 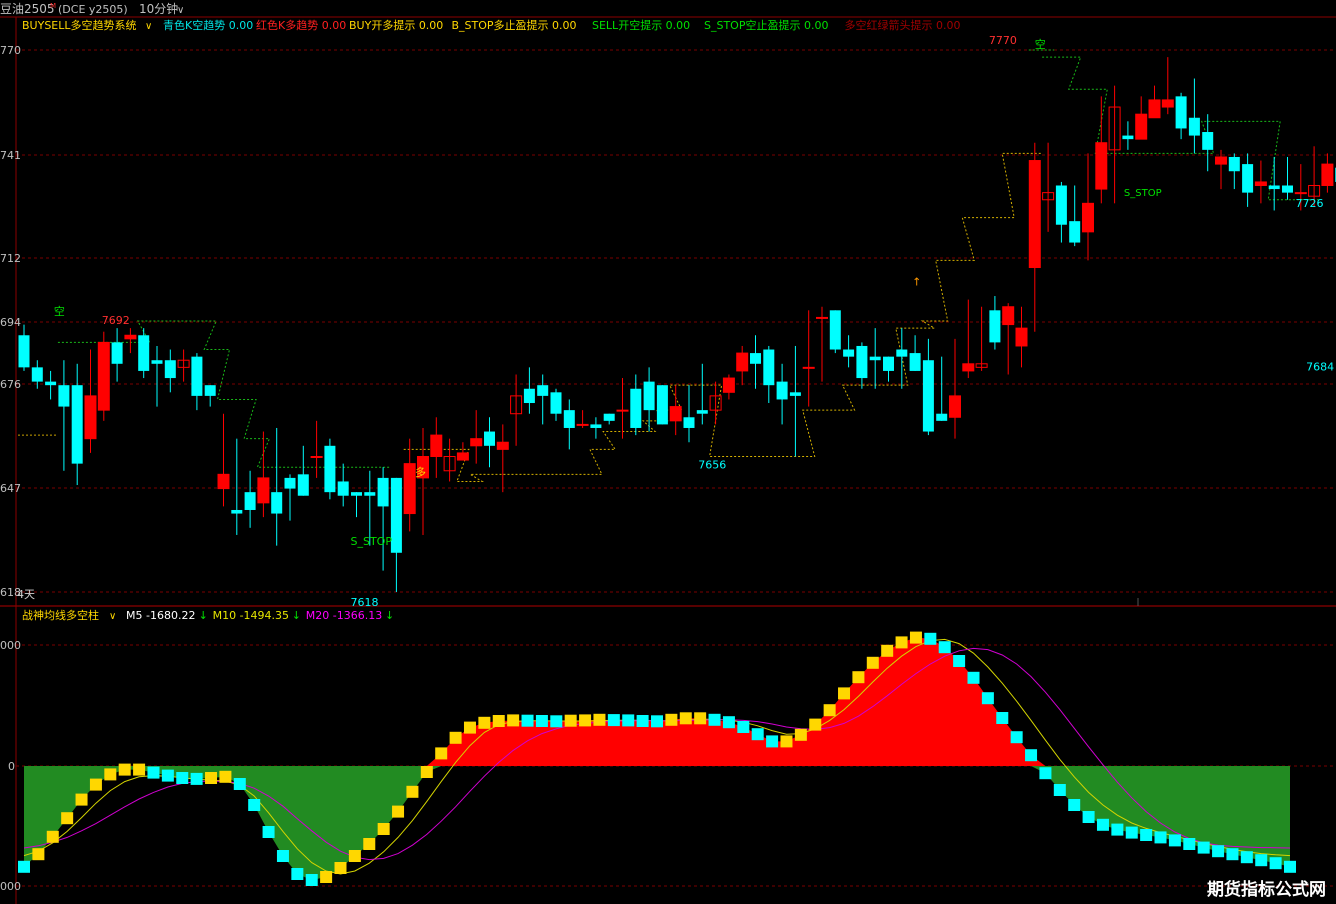 I want to click on y-tick-label: 741, so click(x=10, y=155).